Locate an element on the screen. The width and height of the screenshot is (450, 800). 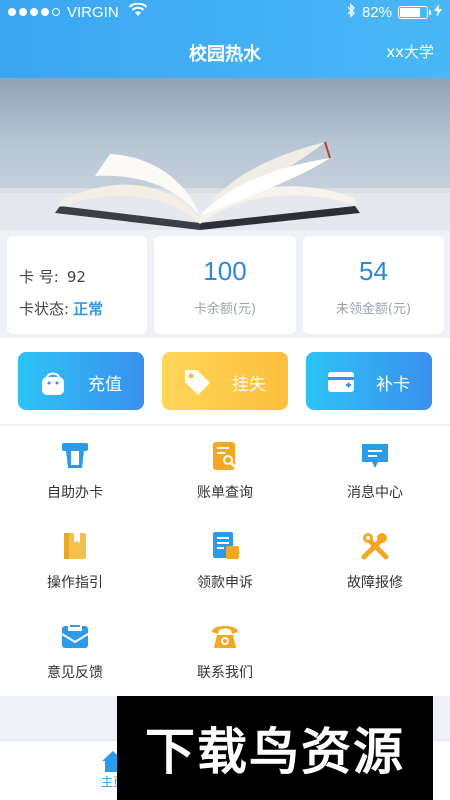
card-balance-value: 100 is located at coordinates (225, 271).